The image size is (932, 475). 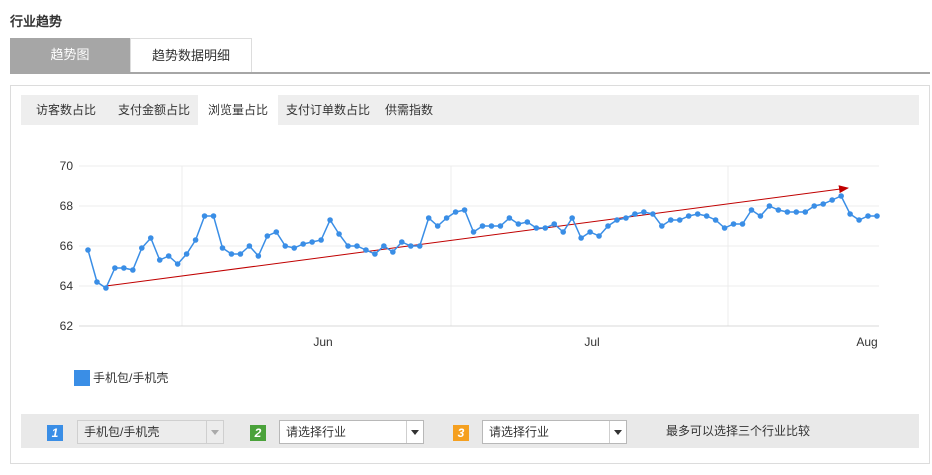 What do you see at coordinates (414, 432) in the screenshot?
I see `chevron-down-icon` at bounding box center [414, 432].